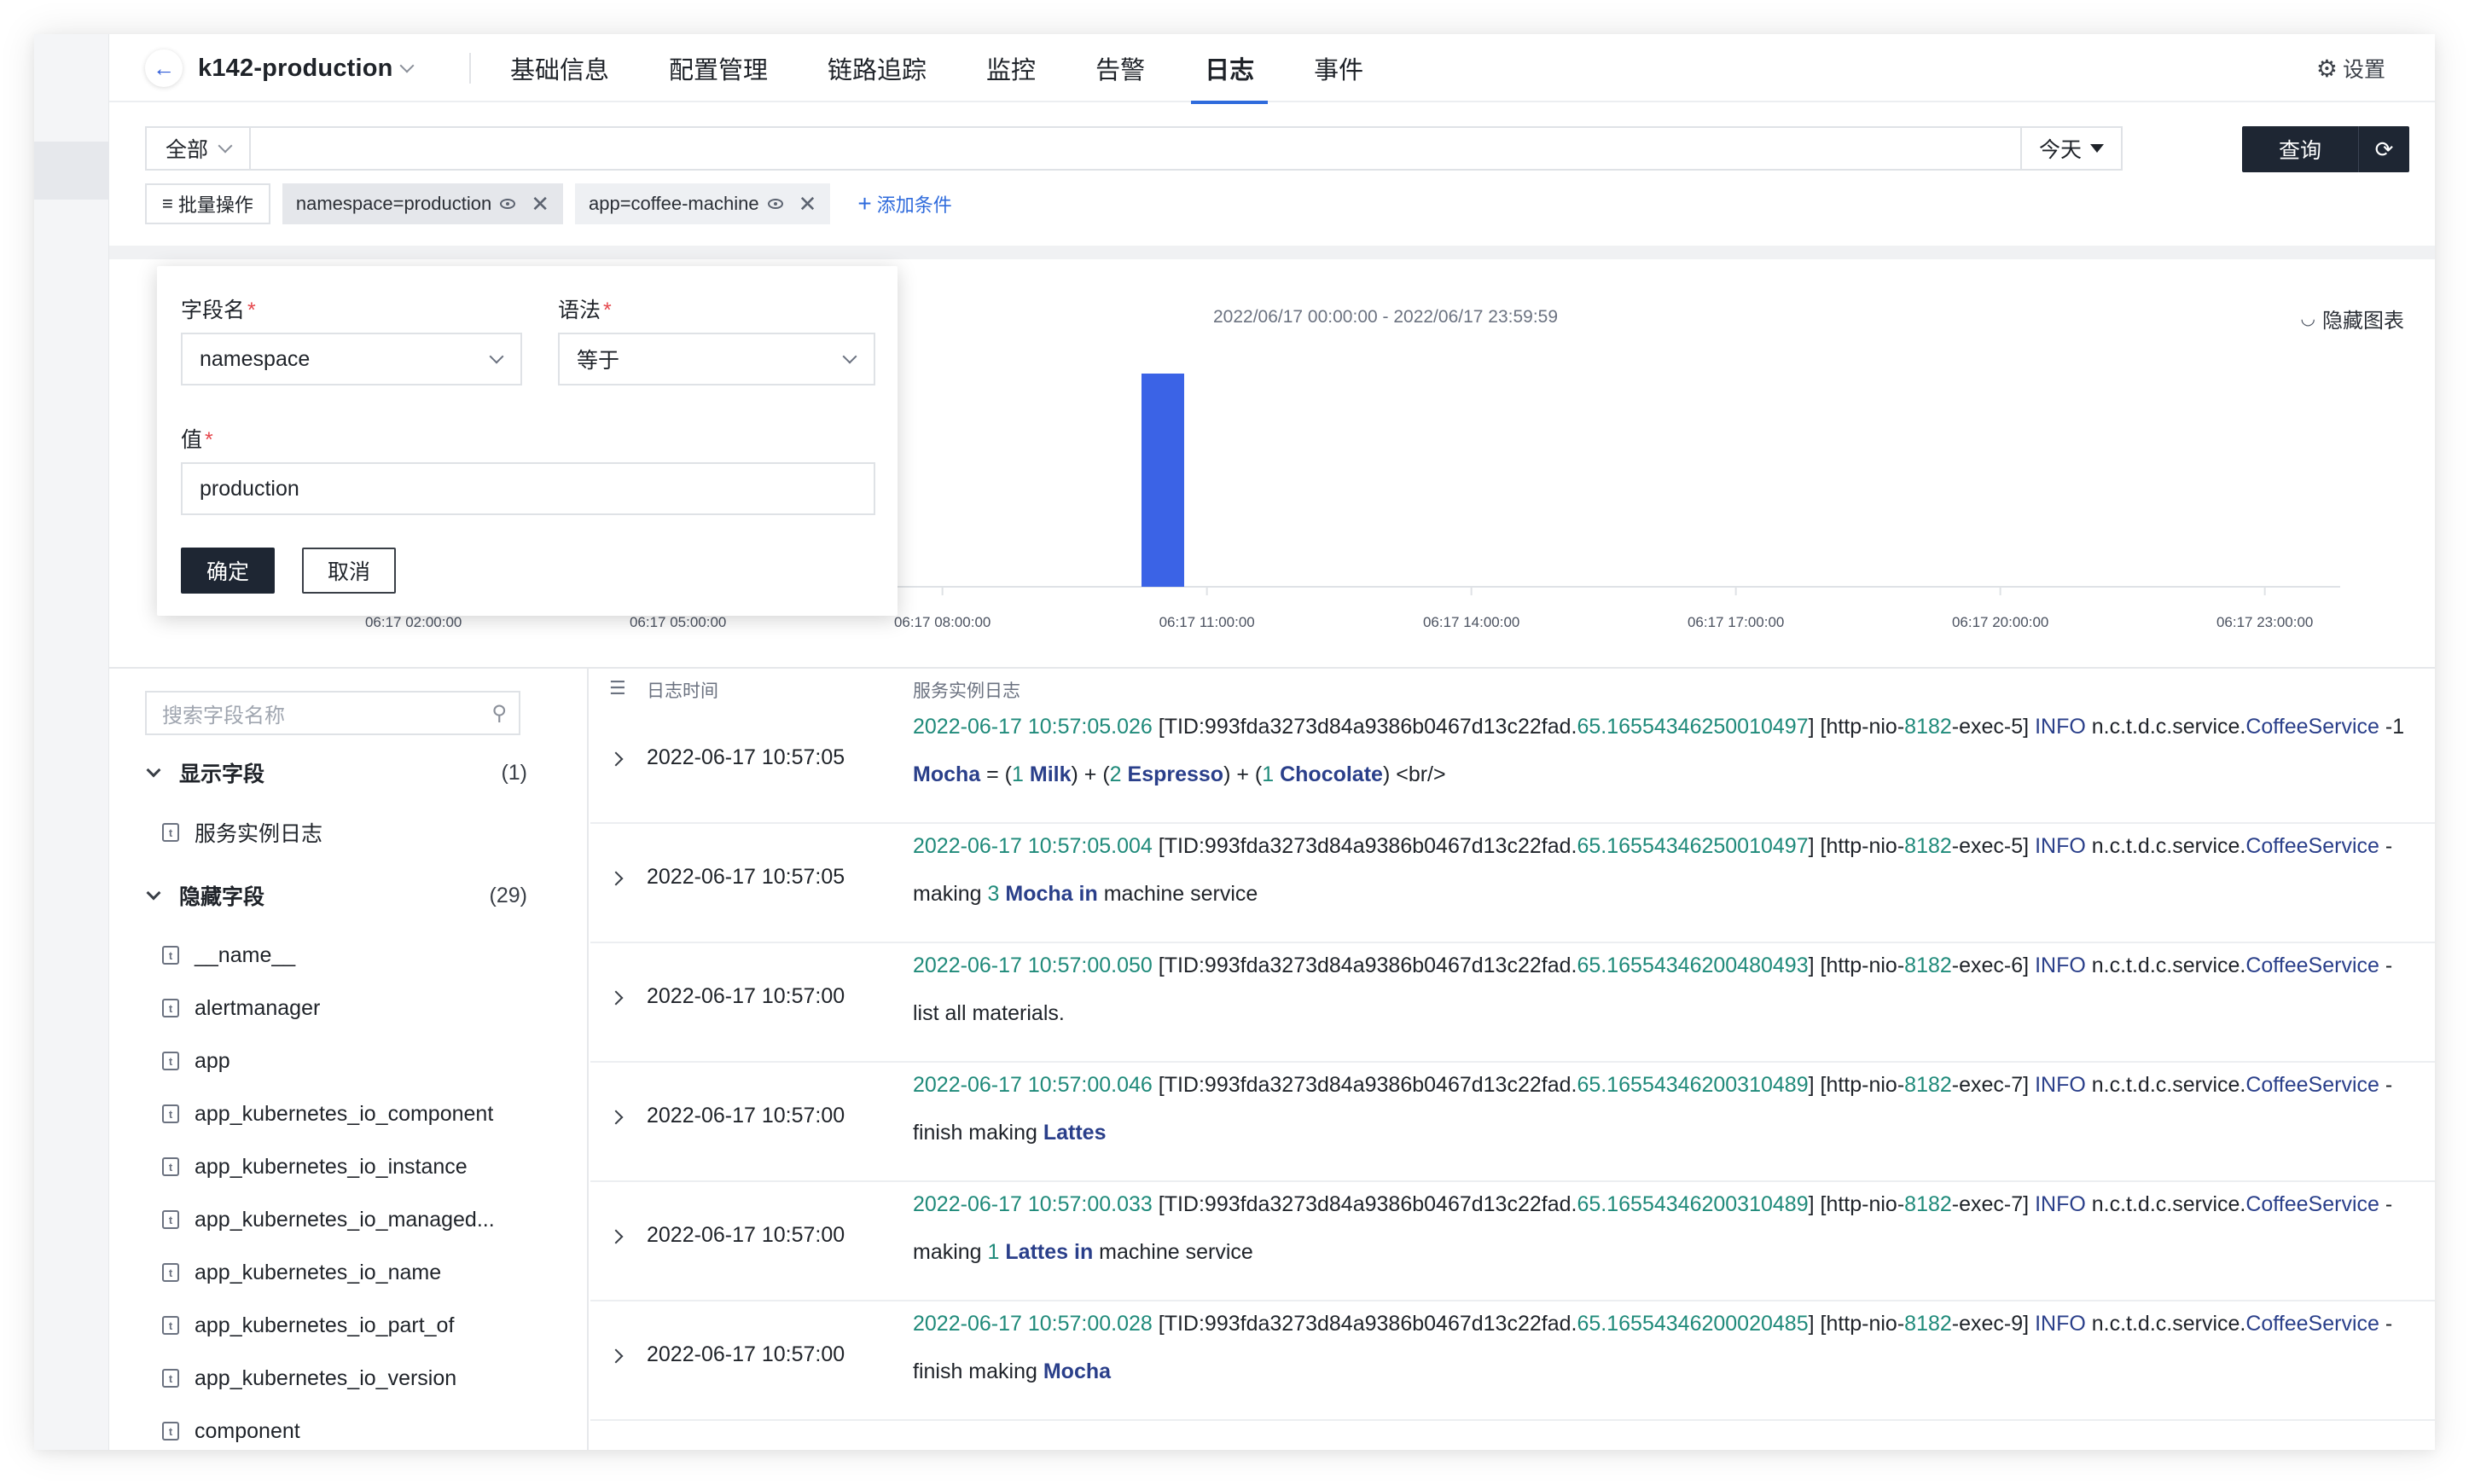  I want to click on field-label: app_kubernetes_io_version, so click(326, 1377).